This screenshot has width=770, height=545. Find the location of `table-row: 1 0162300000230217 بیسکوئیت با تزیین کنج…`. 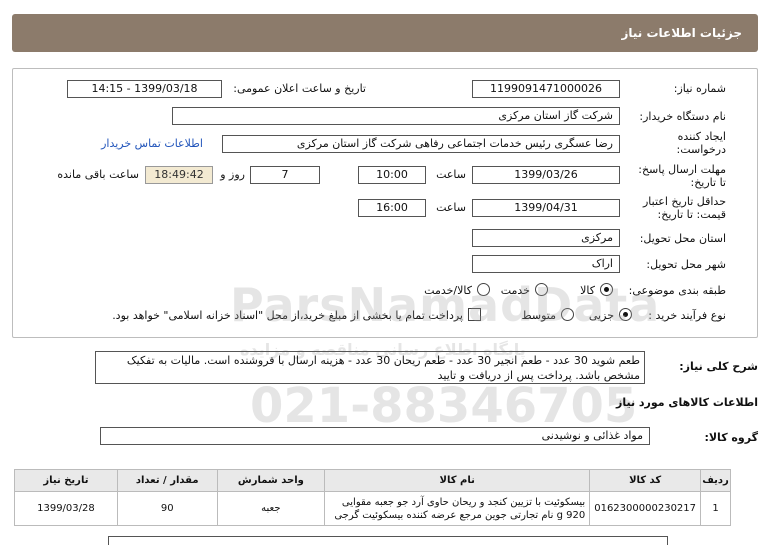

table-row: 1 0162300000230217 بیسکوئیت با تزیین کنج… is located at coordinates (372, 508).